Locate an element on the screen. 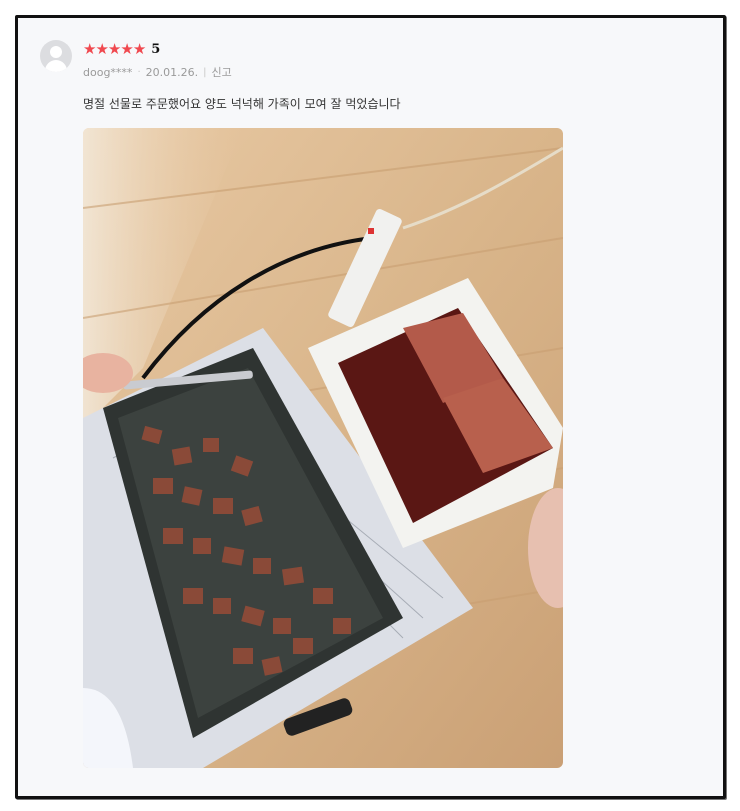  rating-score: 5 is located at coordinates (156, 49).